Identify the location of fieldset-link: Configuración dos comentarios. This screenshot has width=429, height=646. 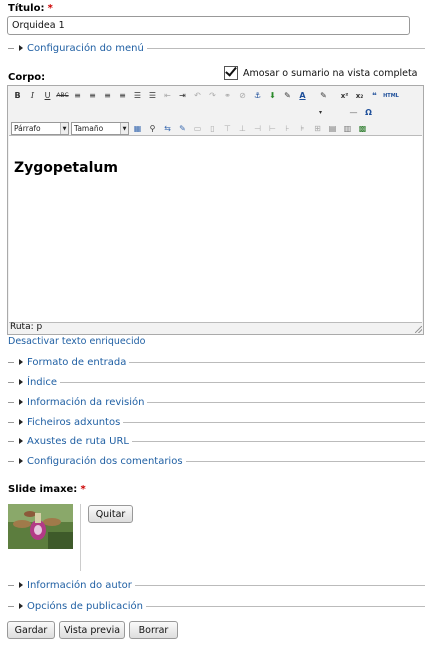
(105, 461).